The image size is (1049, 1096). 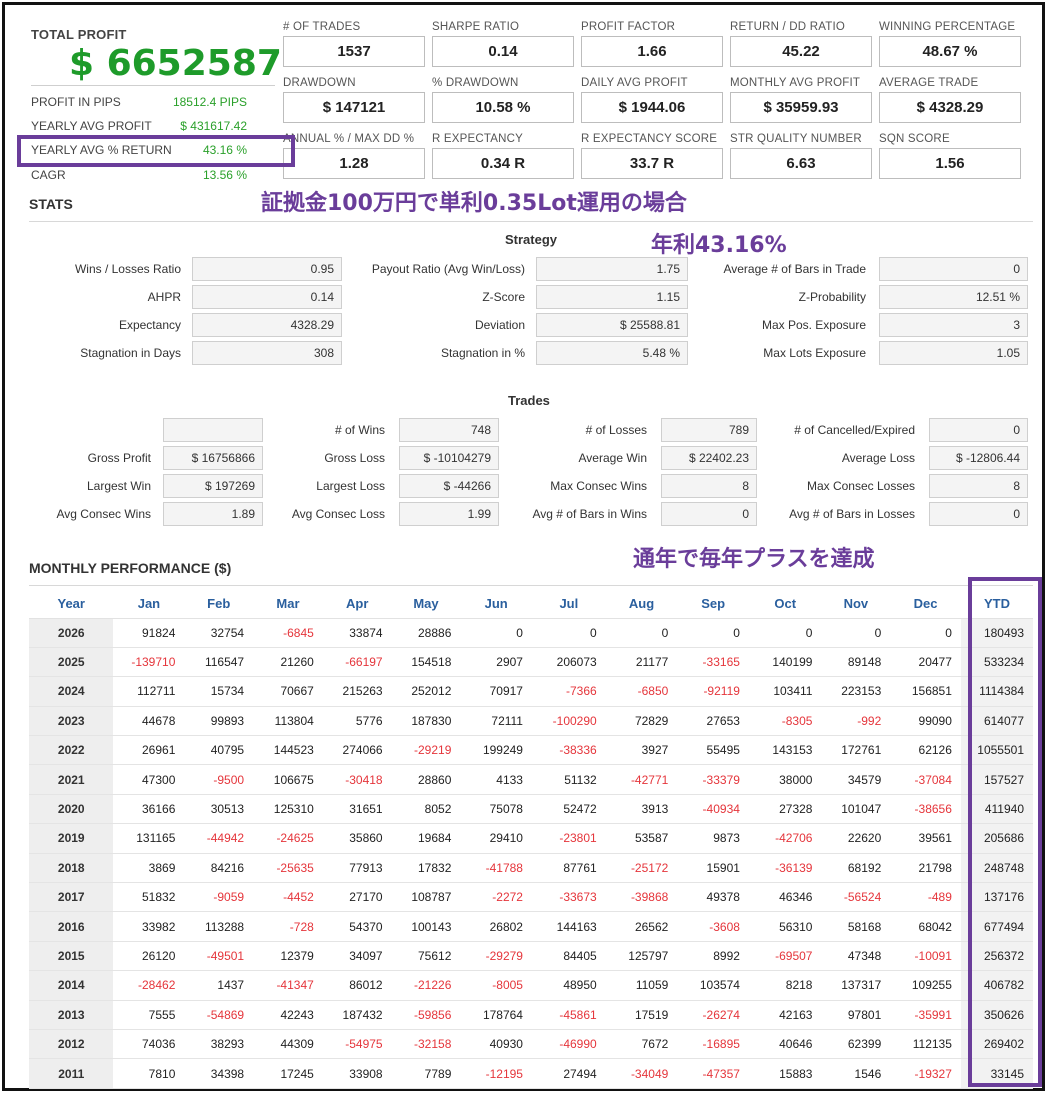 What do you see at coordinates (754, 559) in the screenshot?
I see `yearly-positive-annotation: 通年で毎年プラスを達成` at bounding box center [754, 559].